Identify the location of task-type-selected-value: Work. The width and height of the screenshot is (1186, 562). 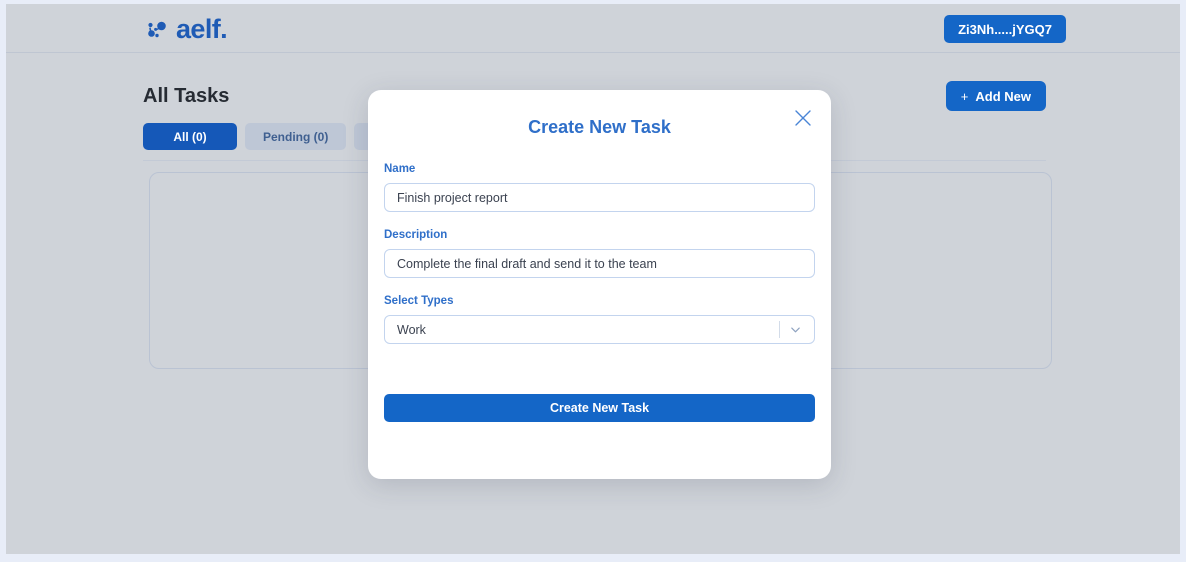
(411, 329).